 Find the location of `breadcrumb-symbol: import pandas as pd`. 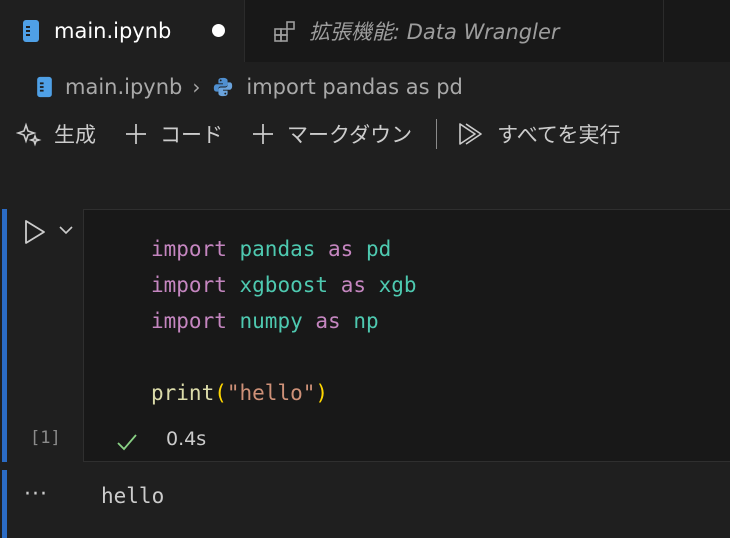

breadcrumb-symbol: import pandas as pd is located at coordinates (354, 87).